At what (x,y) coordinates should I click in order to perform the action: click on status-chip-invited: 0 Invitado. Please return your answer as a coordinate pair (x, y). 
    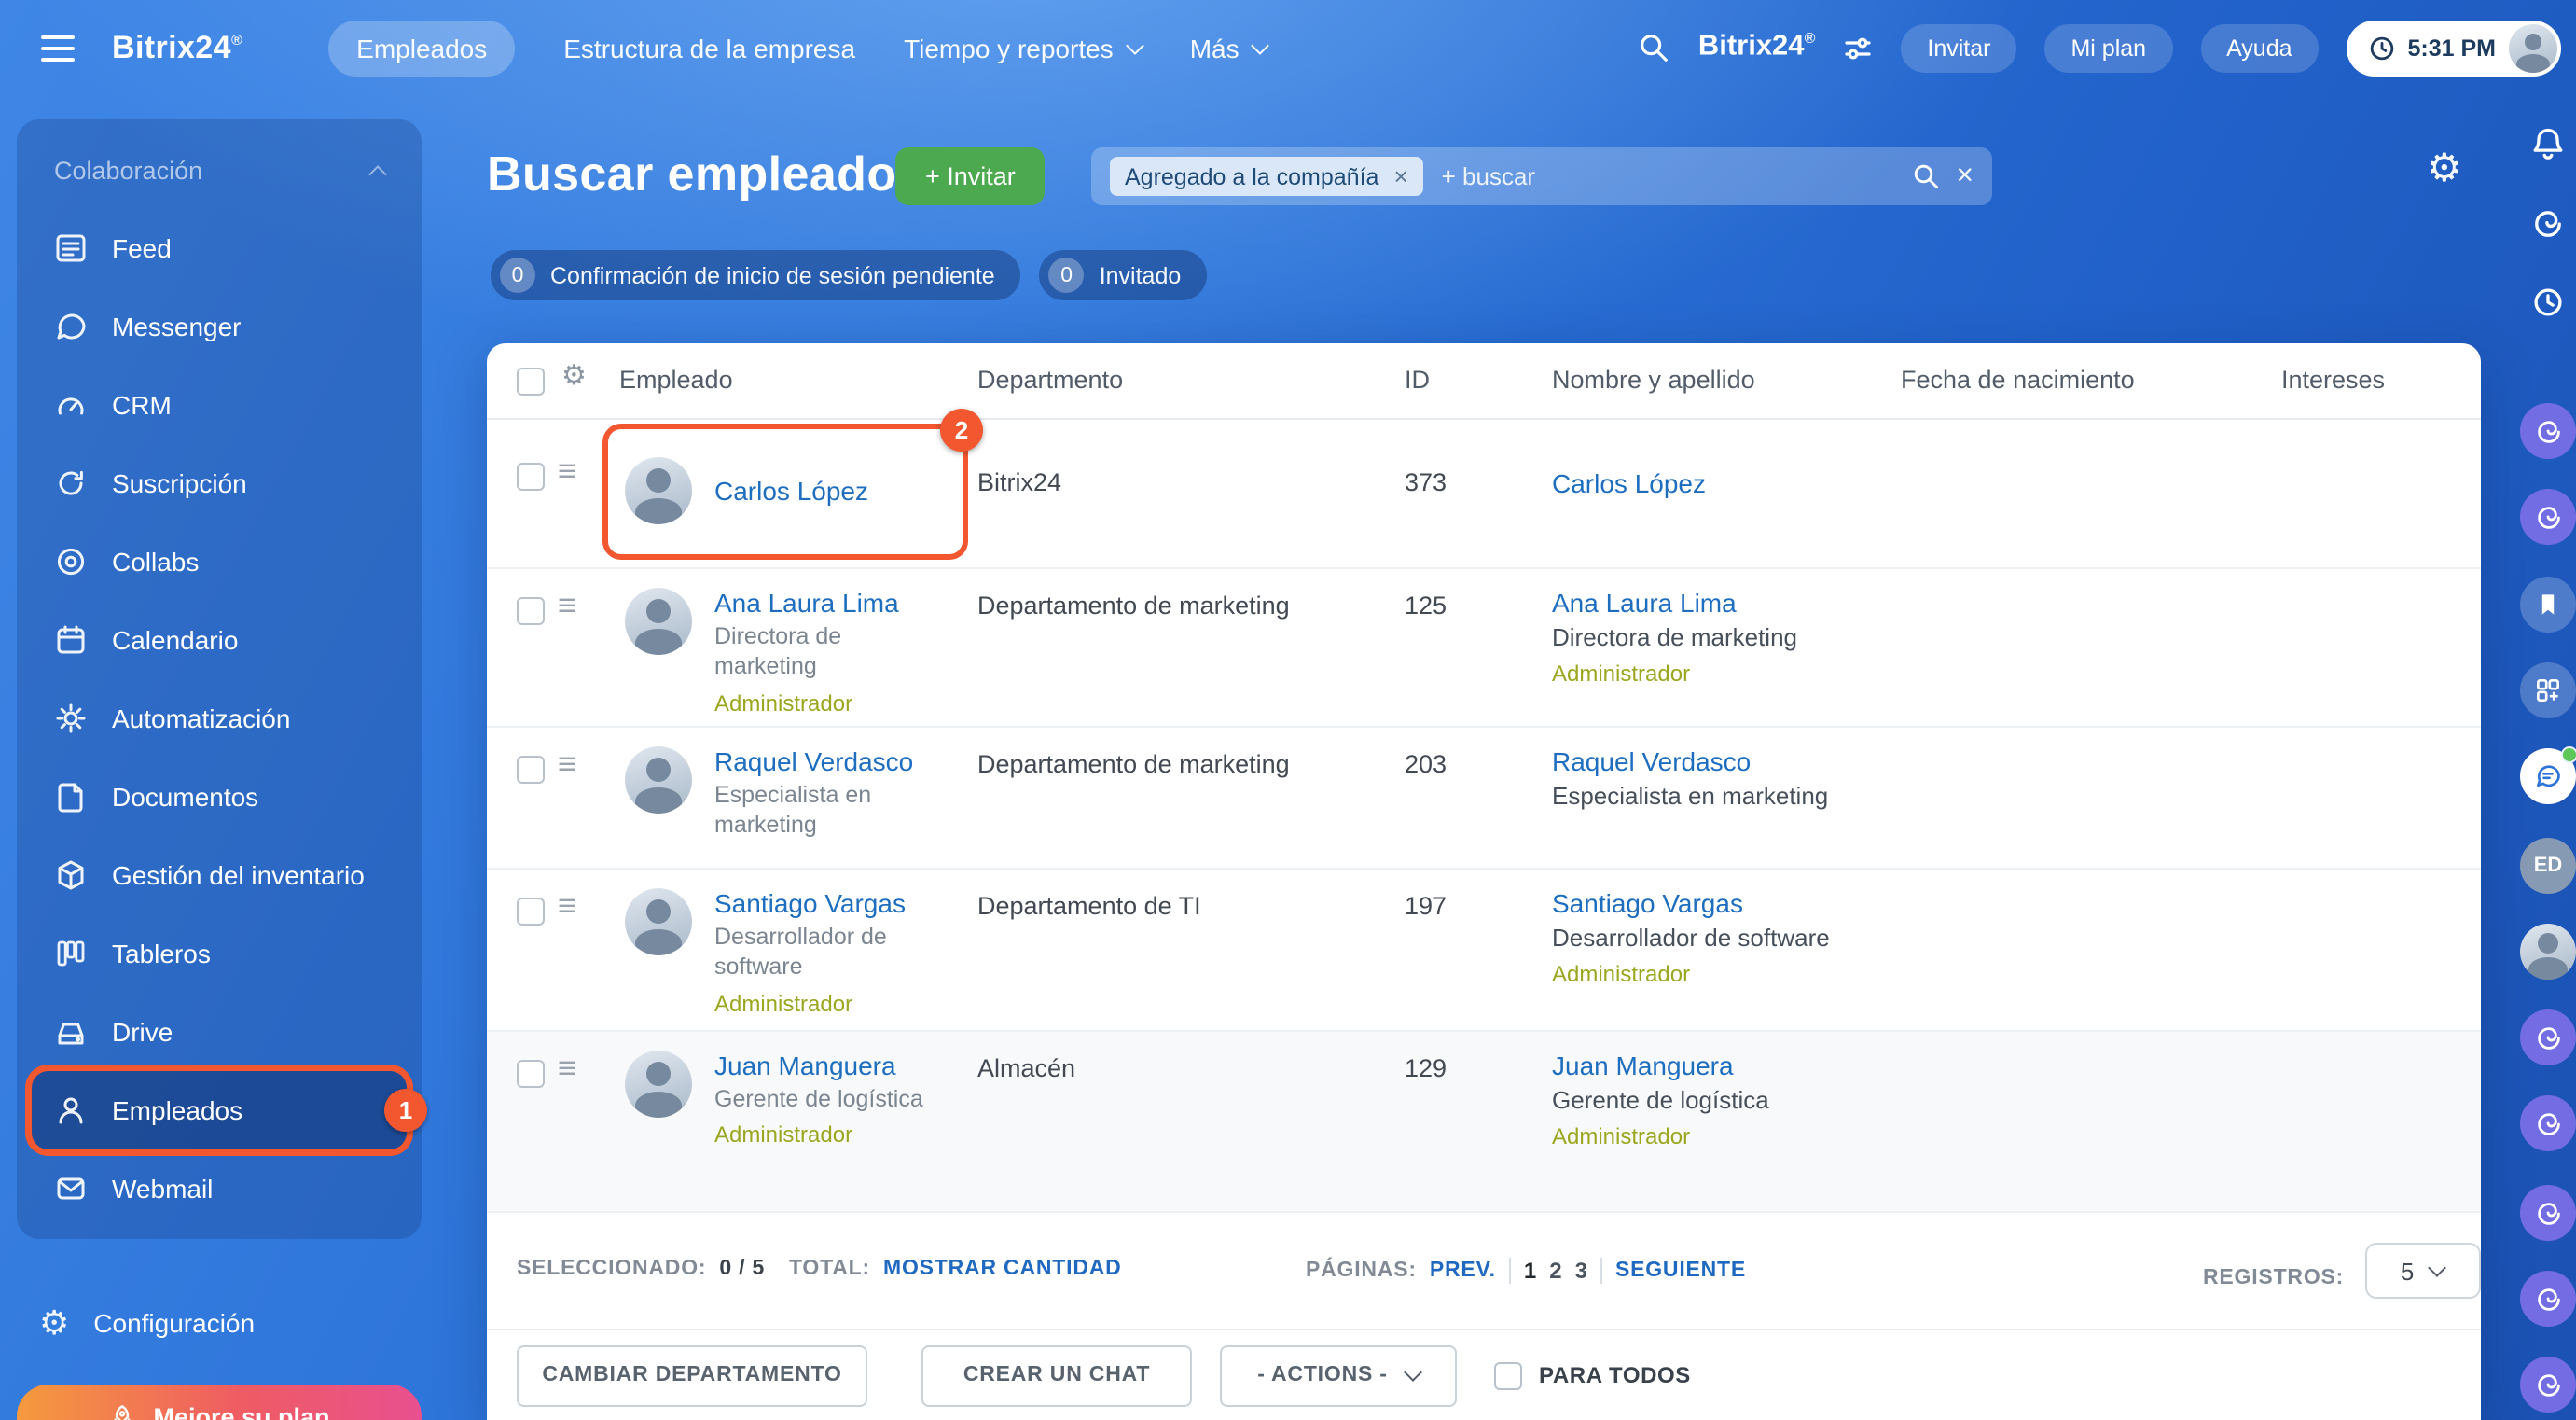
    Looking at the image, I should click on (1123, 275).